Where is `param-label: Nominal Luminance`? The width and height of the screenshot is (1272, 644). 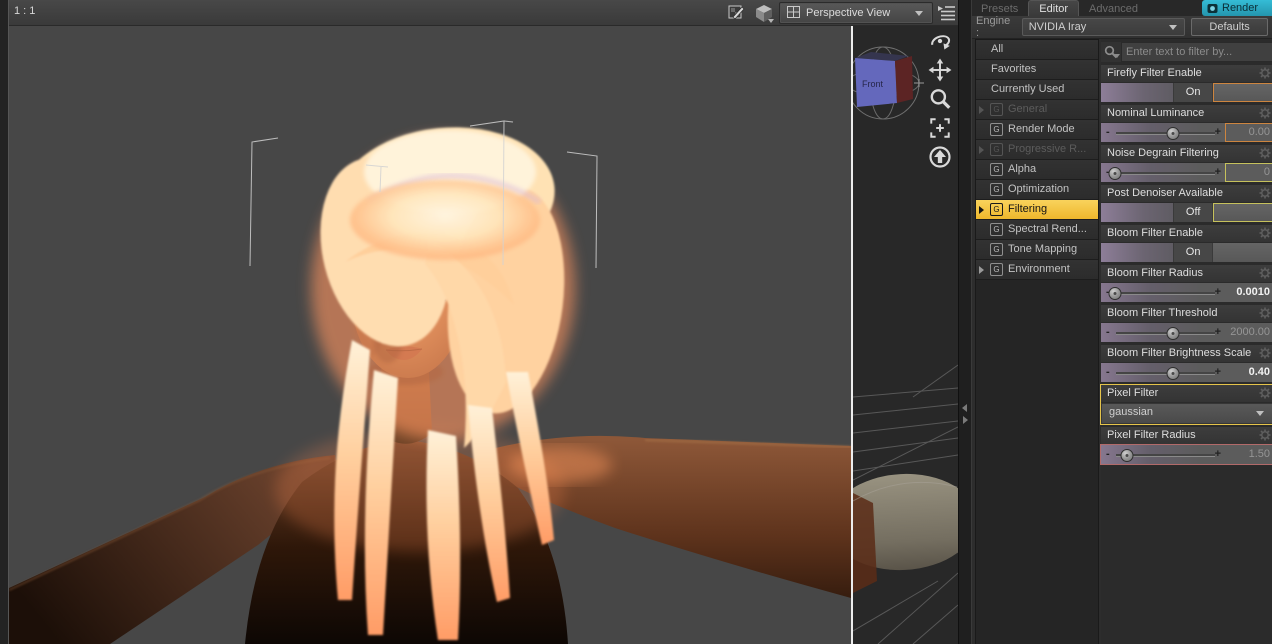 param-label: Nominal Luminance is located at coordinates (1156, 113).